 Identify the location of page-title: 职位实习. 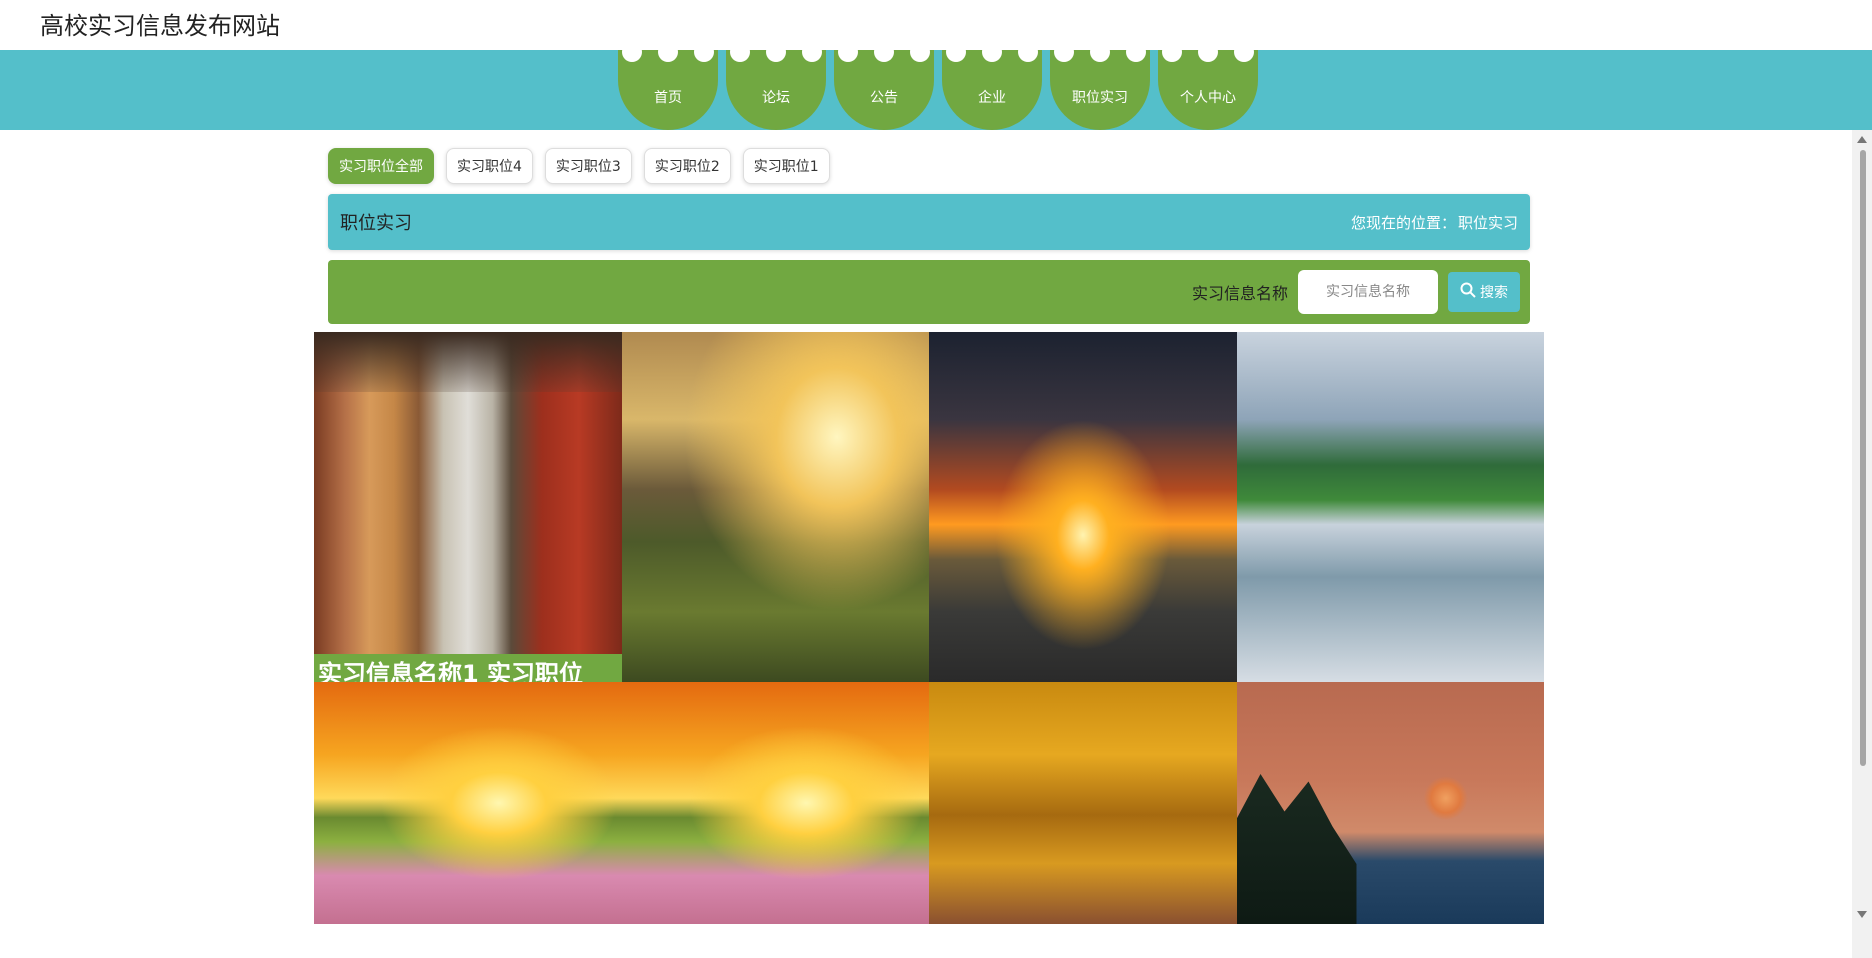
(376, 223).